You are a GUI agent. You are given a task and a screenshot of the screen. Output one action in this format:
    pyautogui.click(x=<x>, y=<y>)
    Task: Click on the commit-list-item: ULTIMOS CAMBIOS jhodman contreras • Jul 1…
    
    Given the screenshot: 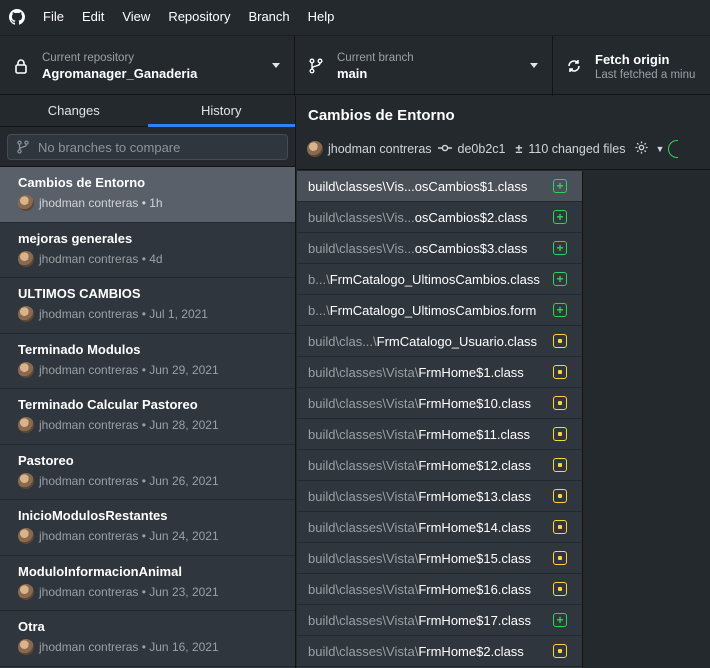 What is the action you would take?
    pyautogui.click(x=147, y=306)
    